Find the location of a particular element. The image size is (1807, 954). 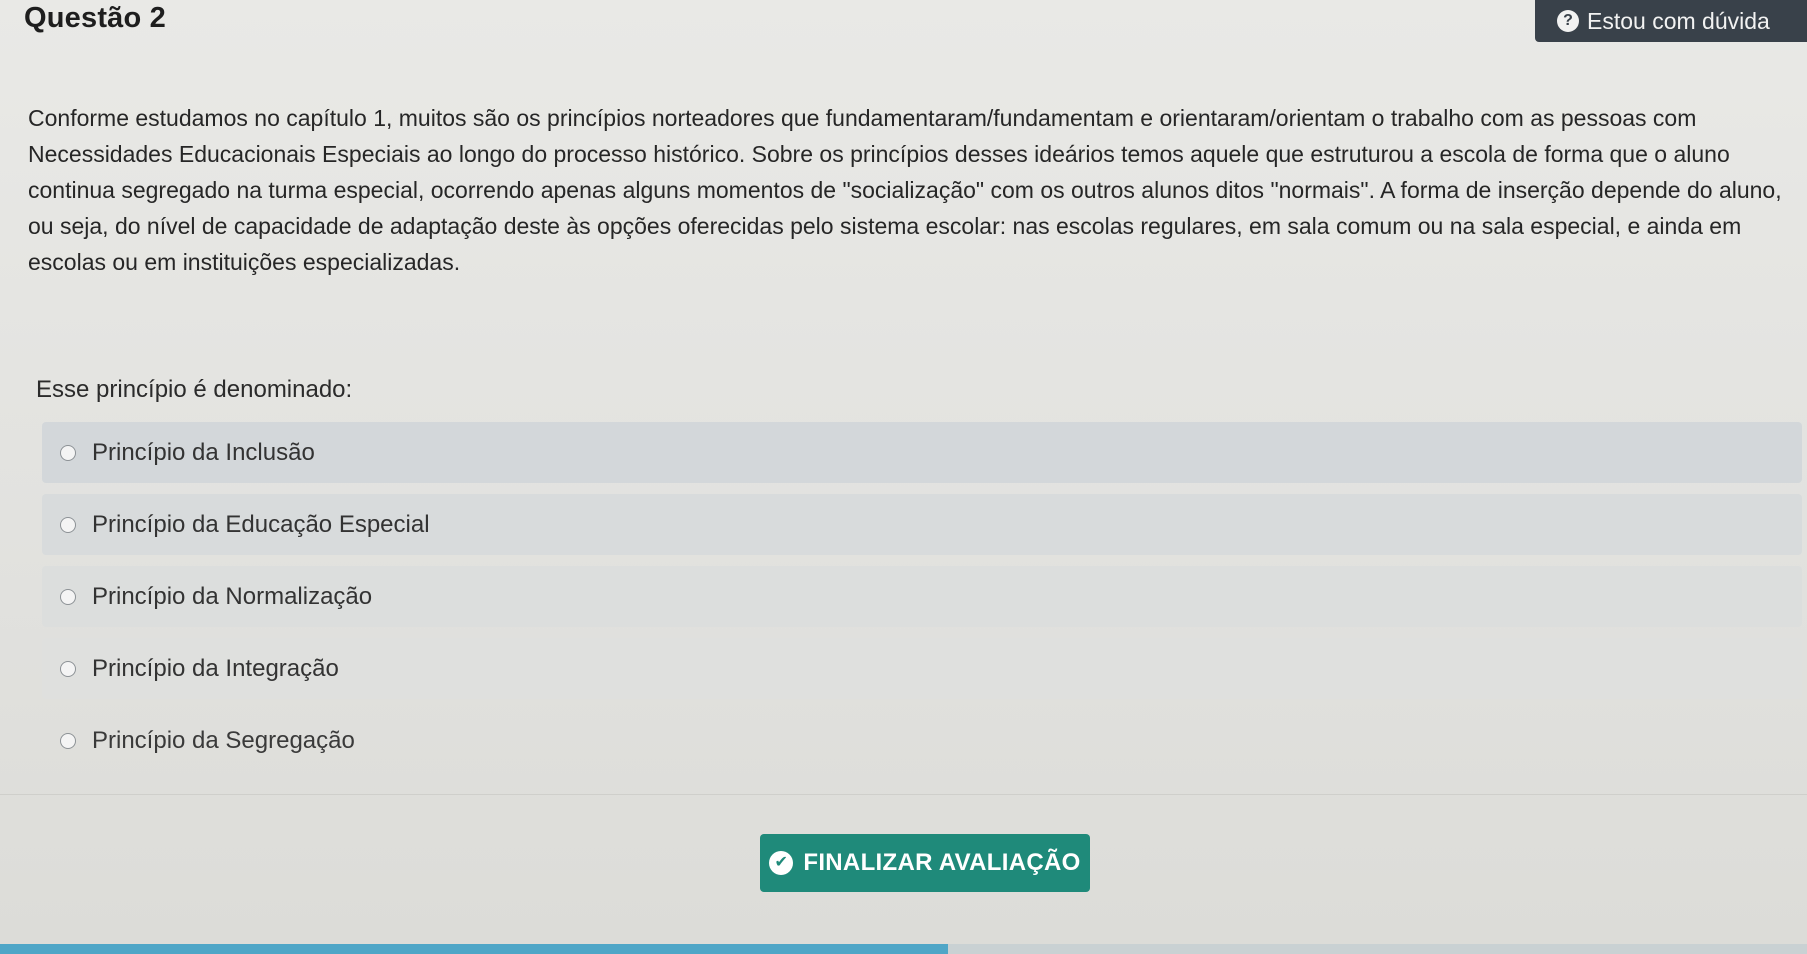

answer-option: Princípio da Integração is located at coordinates (922, 668).